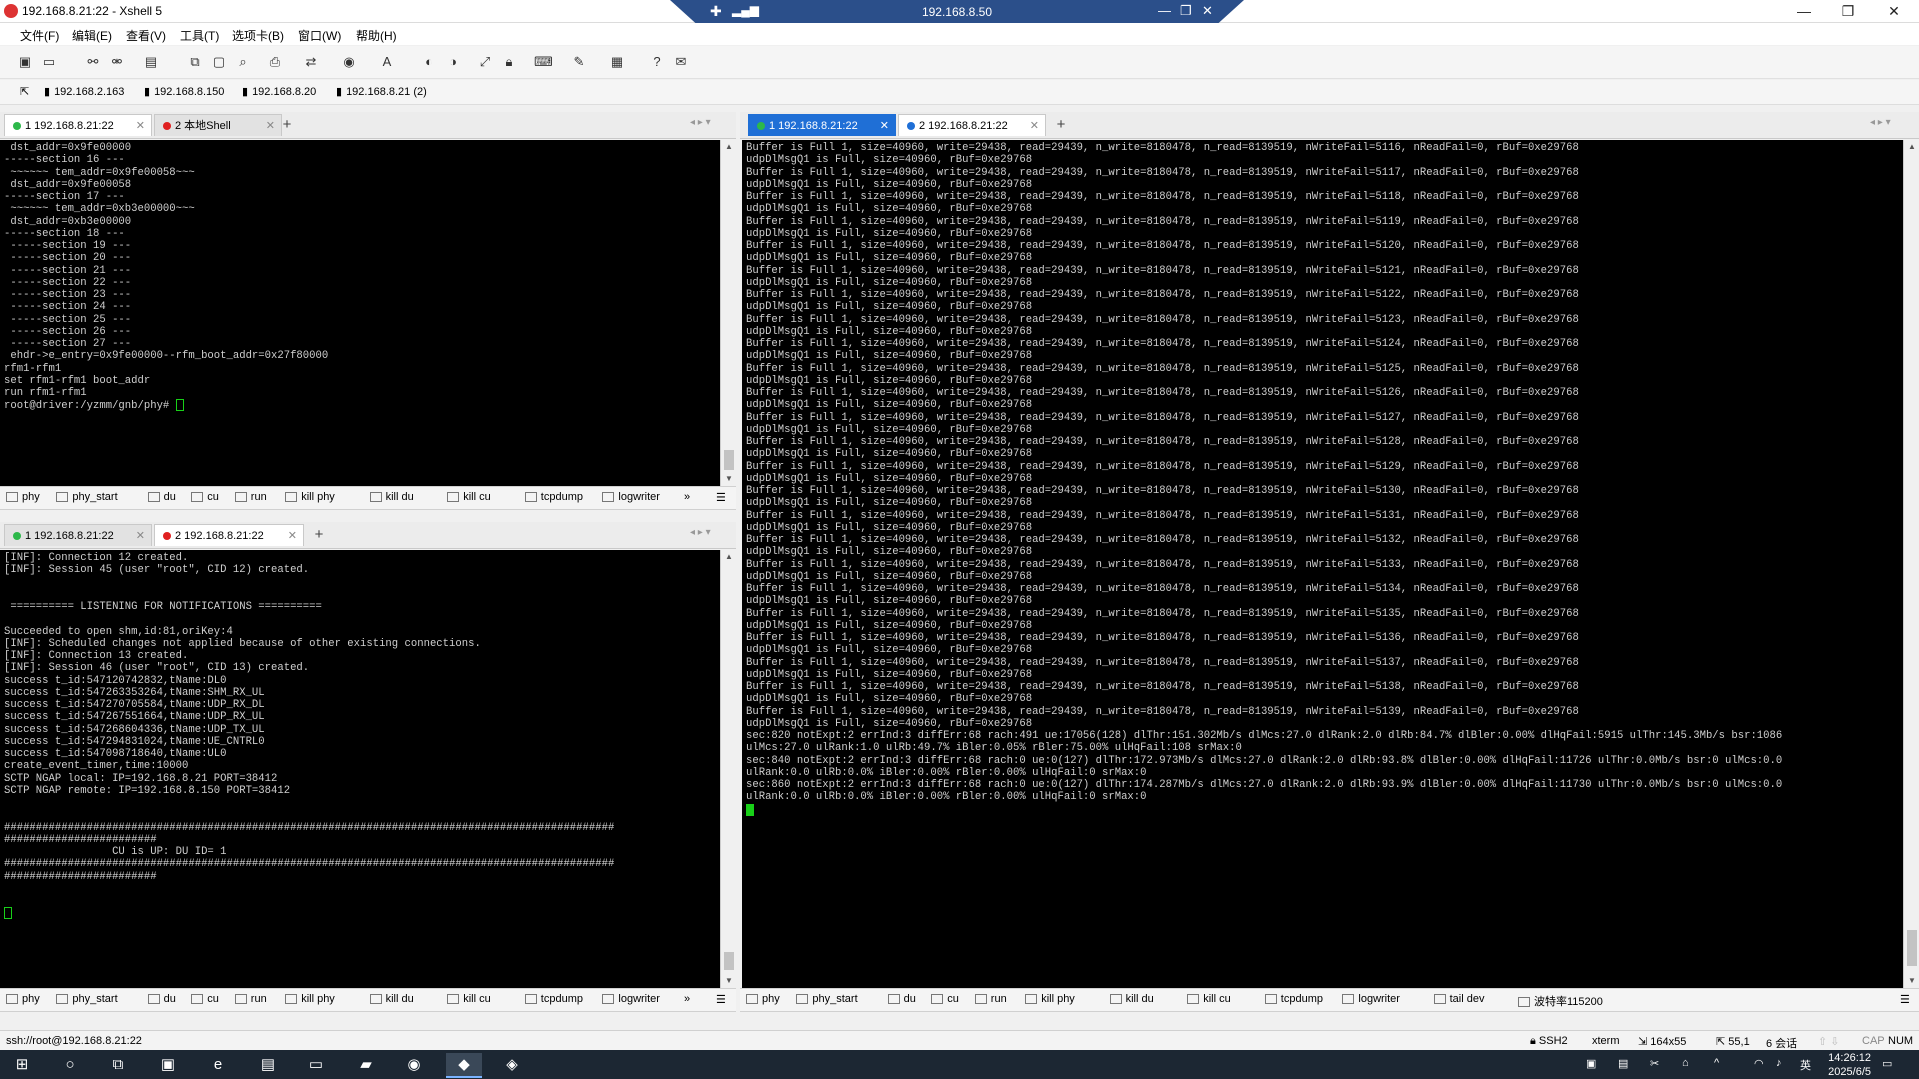 This screenshot has width=1919, height=1079. Describe the element at coordinates (1911, 564) in the screenshot. I see `scrollbar-right: ▲ ▼` at that location.